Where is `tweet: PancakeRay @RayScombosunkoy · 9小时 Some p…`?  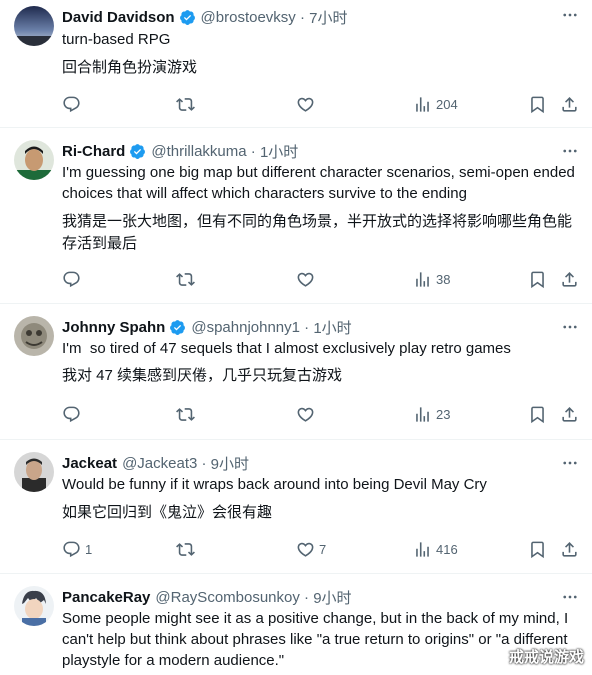 tweet: PancakeRay @RayScombosunkoy · 9小时 Some p… is located at coordinates (296, 624).